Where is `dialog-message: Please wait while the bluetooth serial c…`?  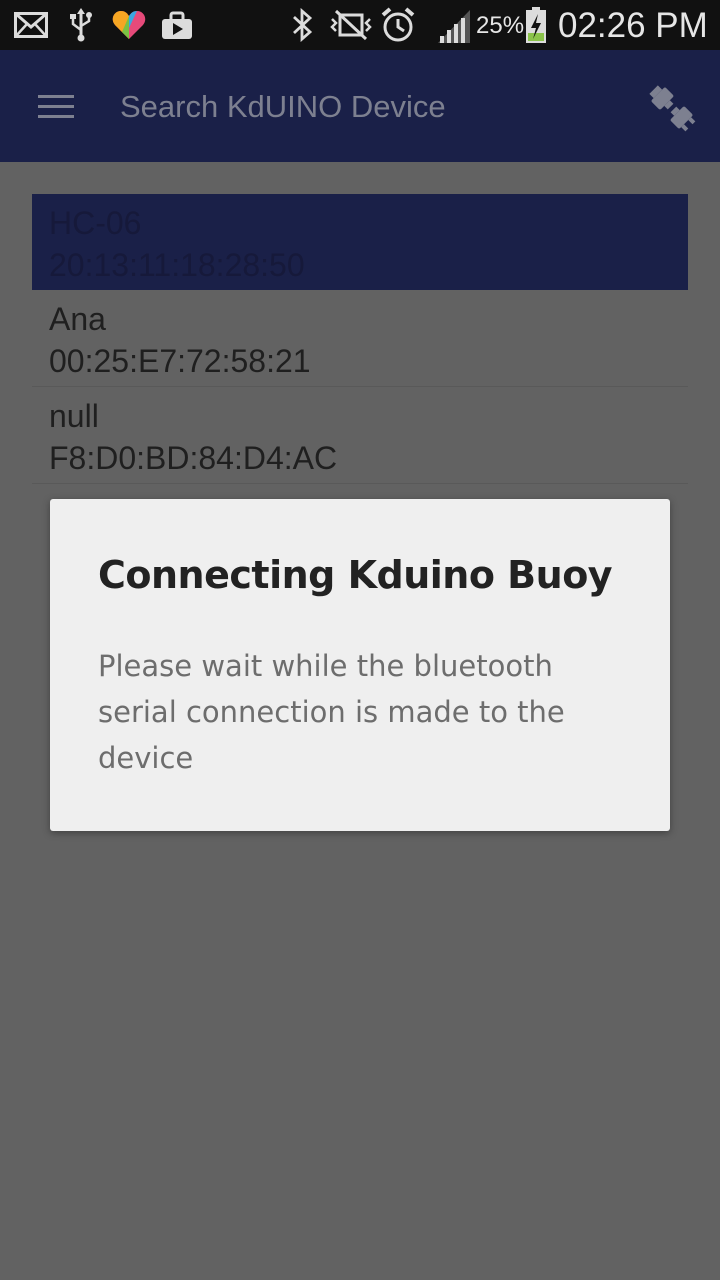 dialog-message: Please wait while the bluetooth serial c… is located at coordinates (331, 712).